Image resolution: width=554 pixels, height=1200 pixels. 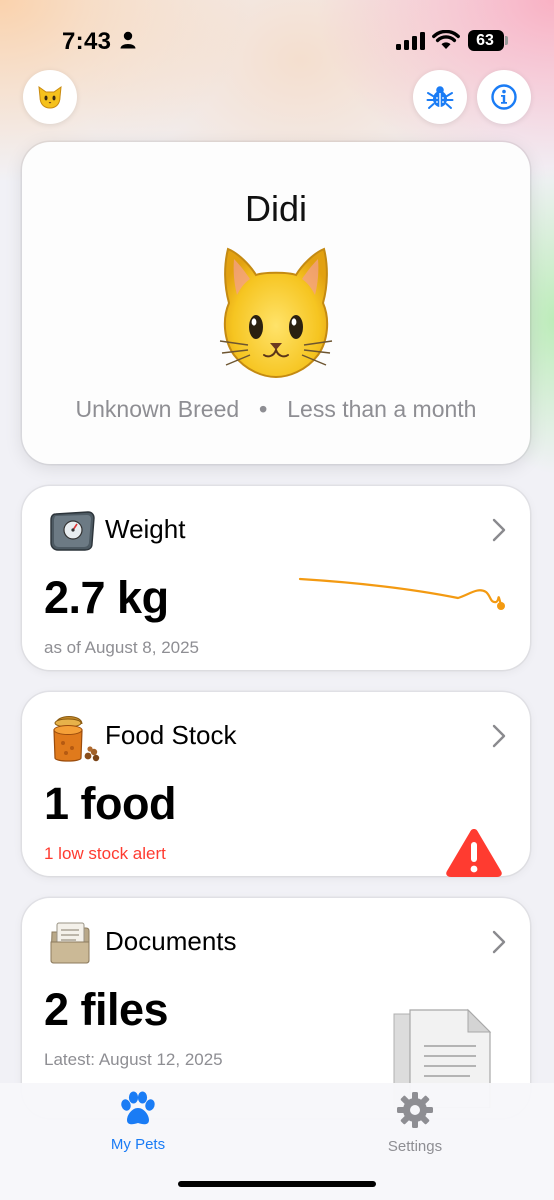 I want to click on scale-icon, so click(x=72, y=531).